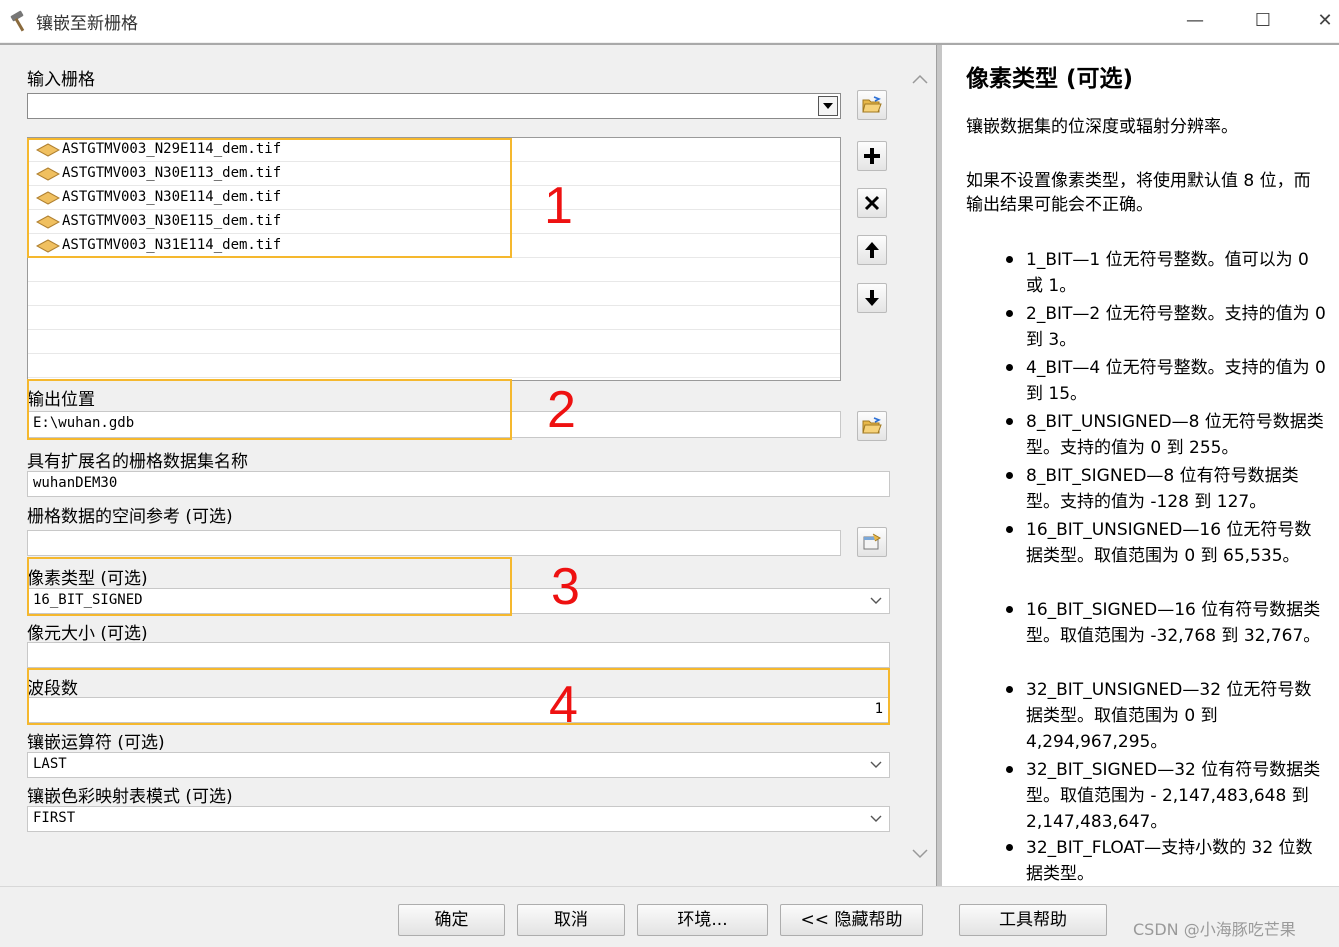  What do you see at coordinates (1166, 273) in the screenshot?
I see `help-list-item: 1_BIT—1 位无符号整数。值可以为 0 或 1。` at bounding box center [1166, 273].